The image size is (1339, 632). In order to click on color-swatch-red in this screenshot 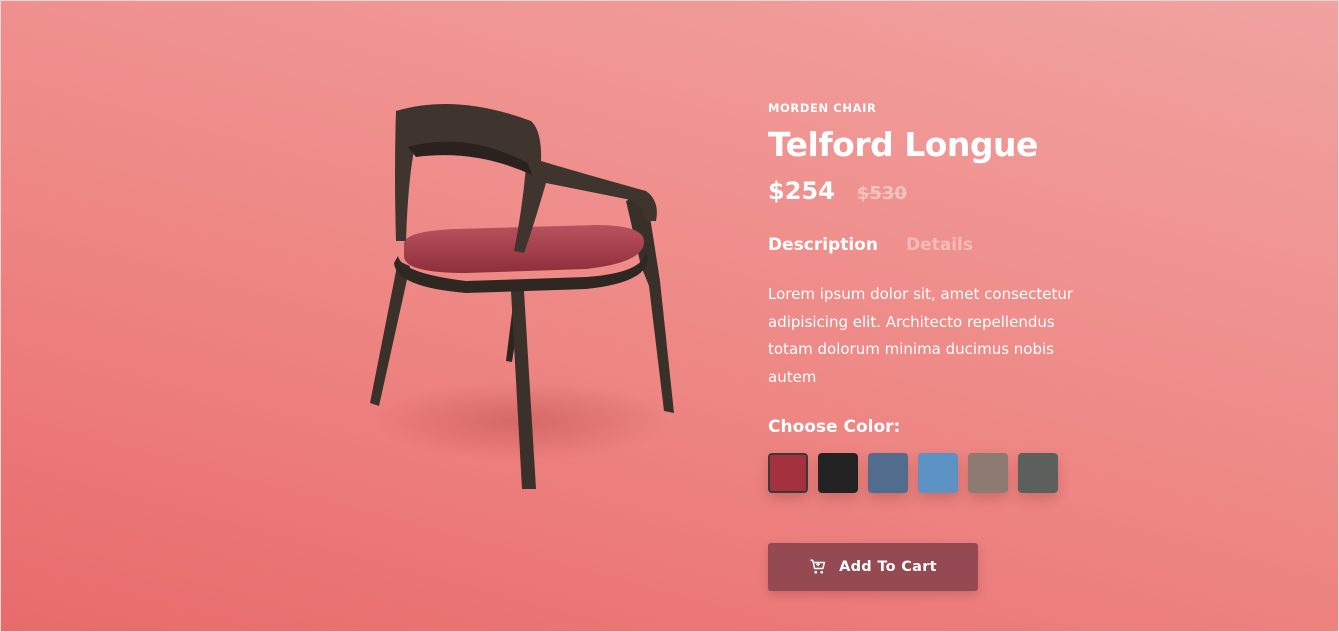, I will do `click(788, 473)`.